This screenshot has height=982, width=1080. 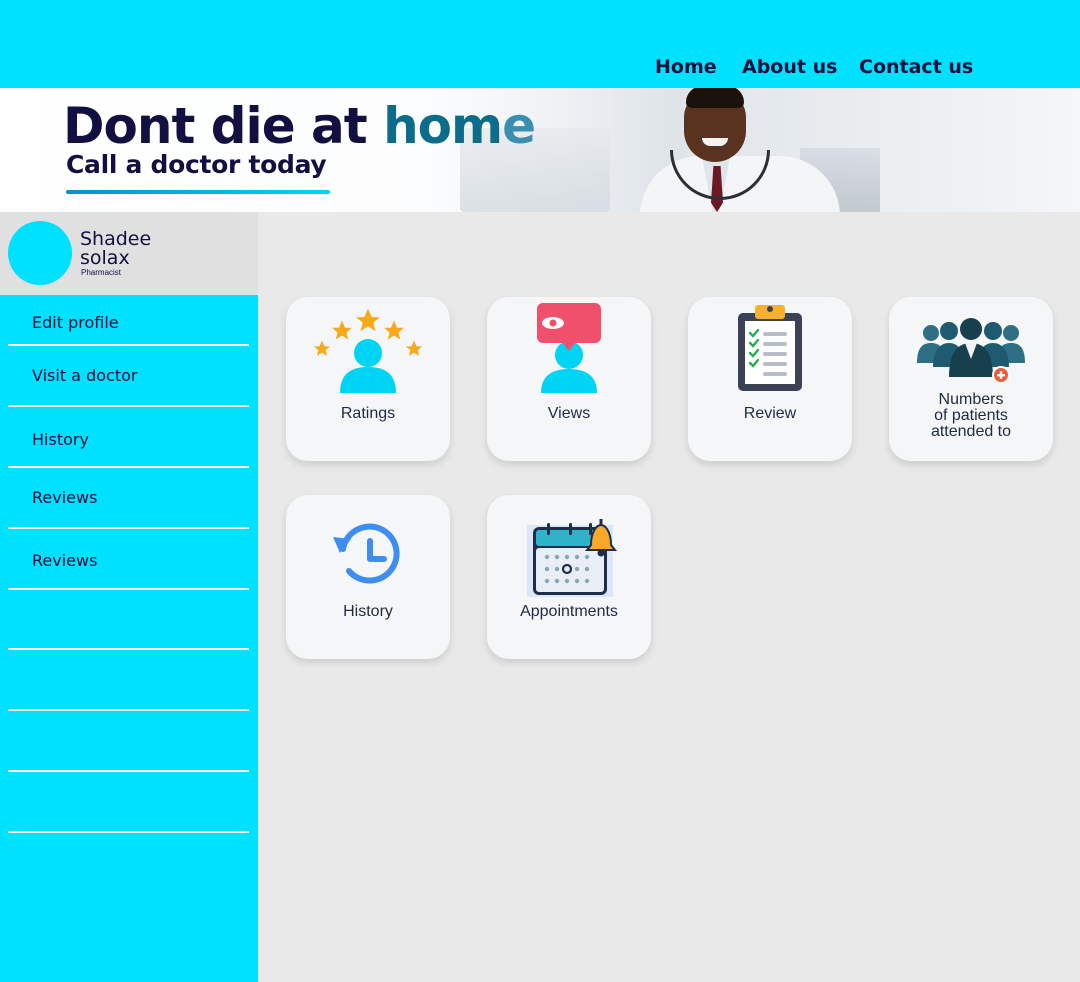 What do you see at coordinates (519, 126) in the screenshot?
I see `headline-text-end: e` at bounding box center [519, 126].